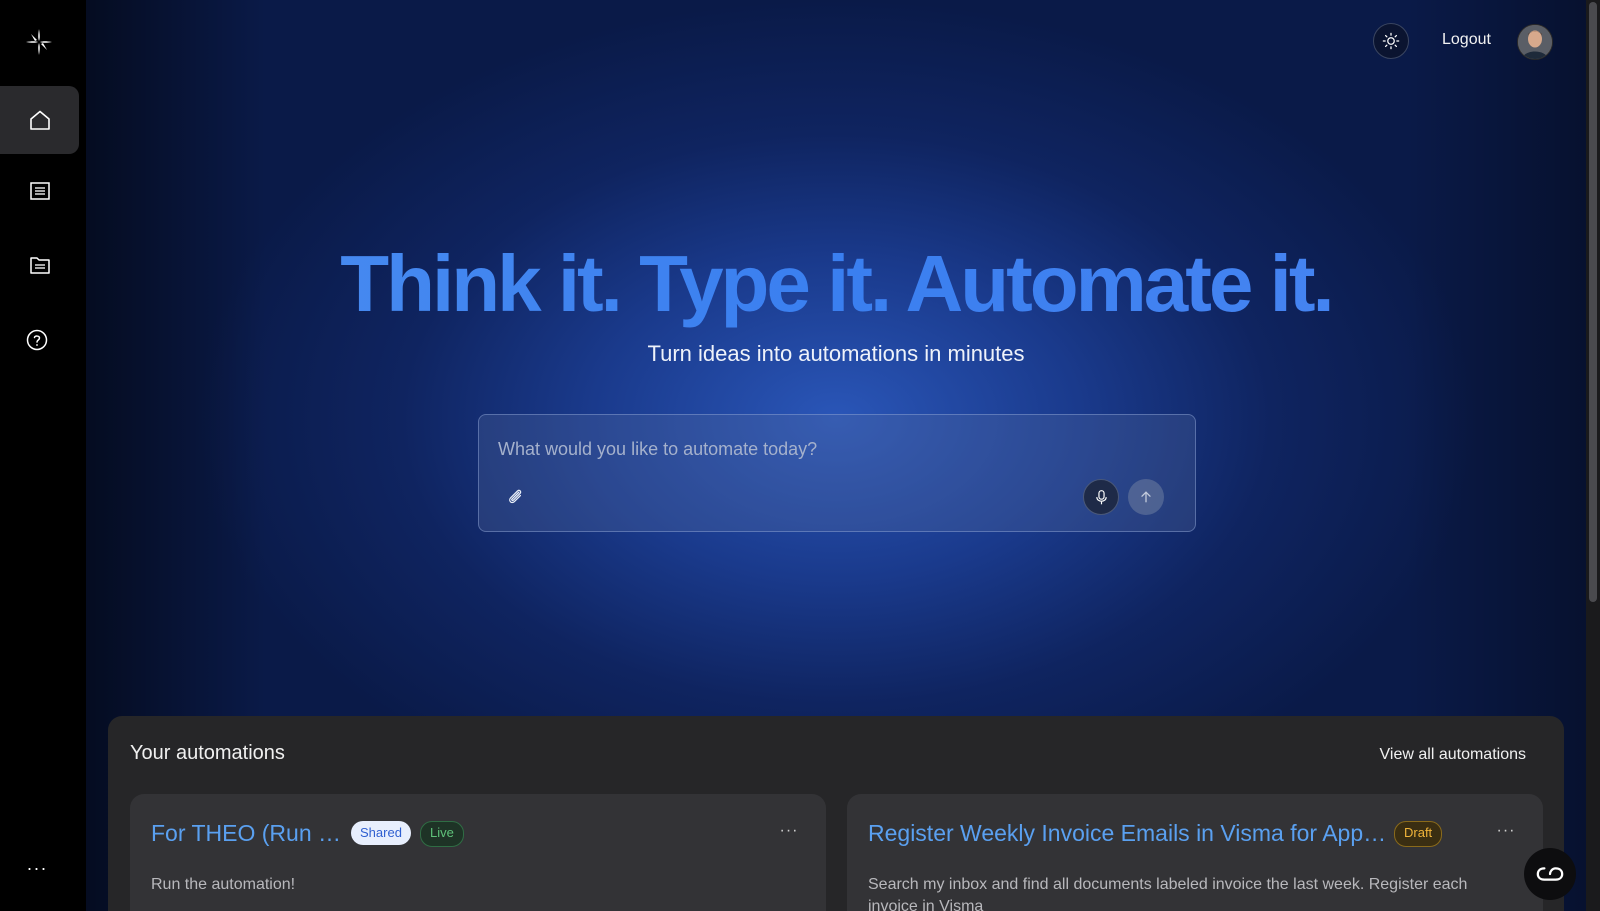 The height and width of the screenshot is (911, 1600). I want to click on paperclip-icon, so click(515, 496).